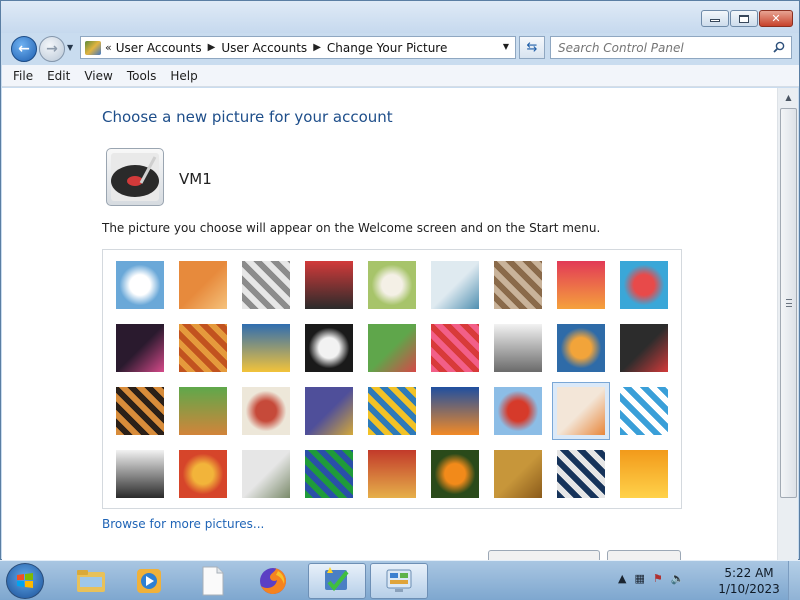  Describe the element at coordinates (329, 348) in the screenshot. I see `picture-tile-dog` at that location.